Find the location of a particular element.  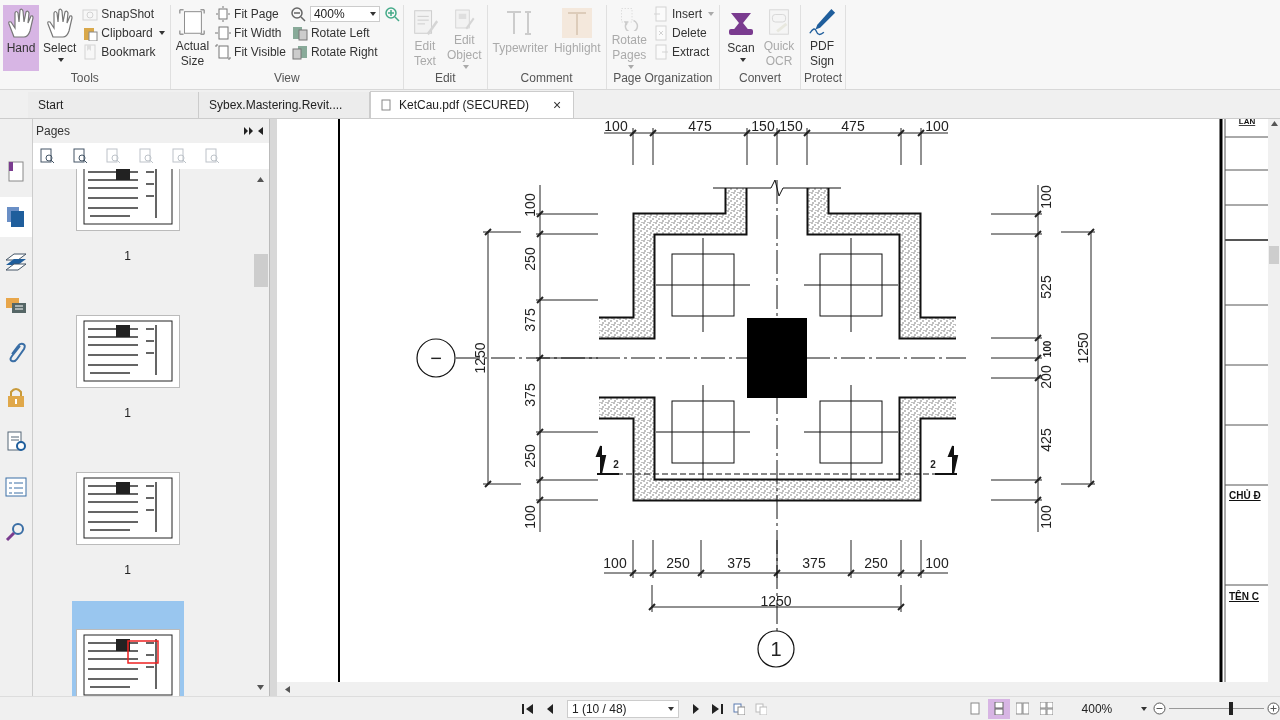

document-tab: KetCau.pdf (SECURED) × is located at coordinates (472, 104).